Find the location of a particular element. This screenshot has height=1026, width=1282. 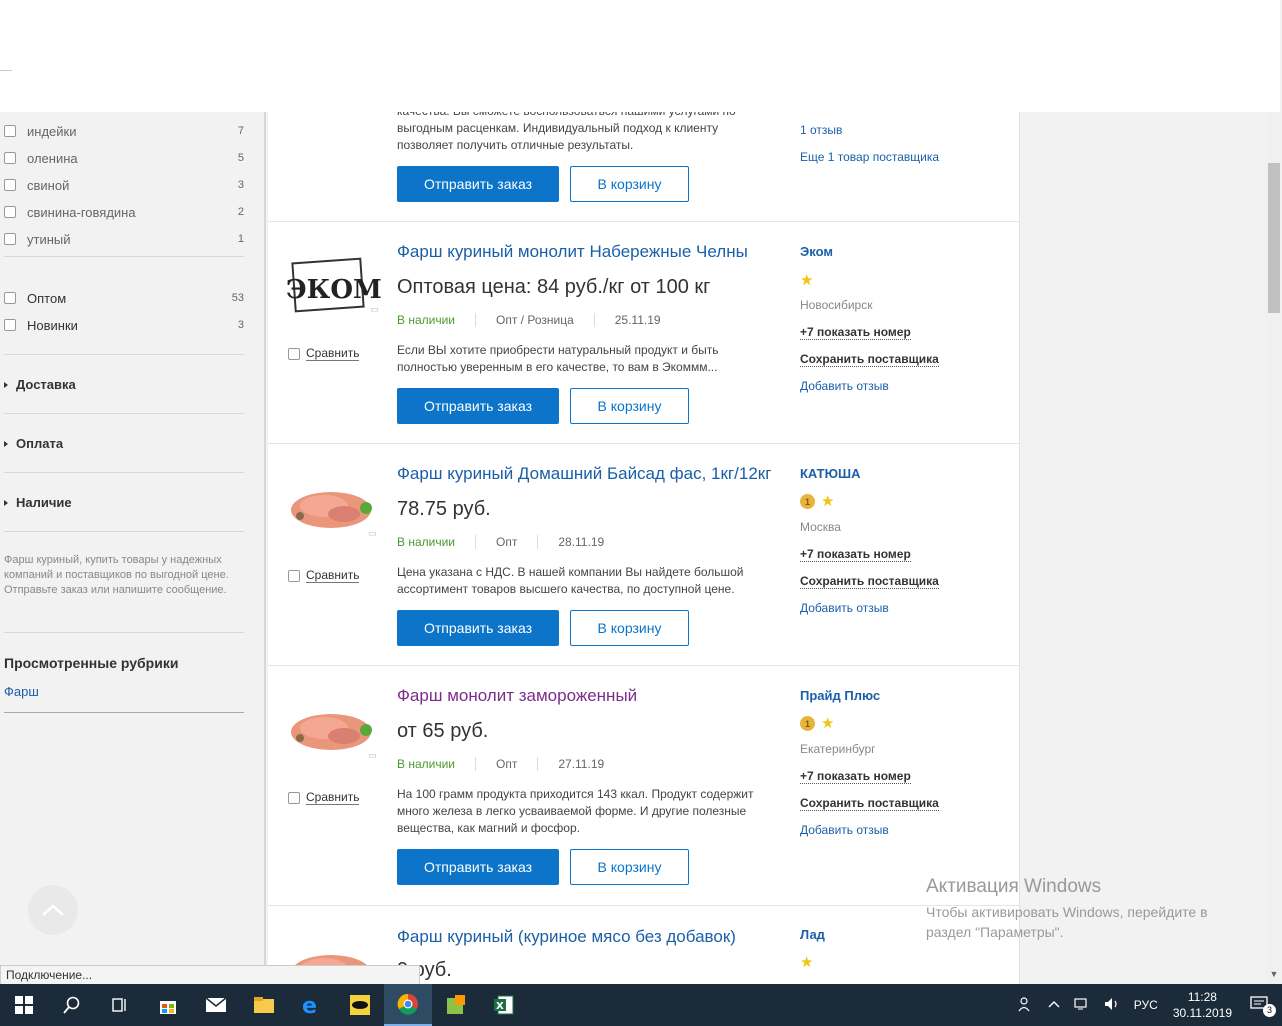

viewed-link-farsh: Фарш is located at coordinates (21, 691).